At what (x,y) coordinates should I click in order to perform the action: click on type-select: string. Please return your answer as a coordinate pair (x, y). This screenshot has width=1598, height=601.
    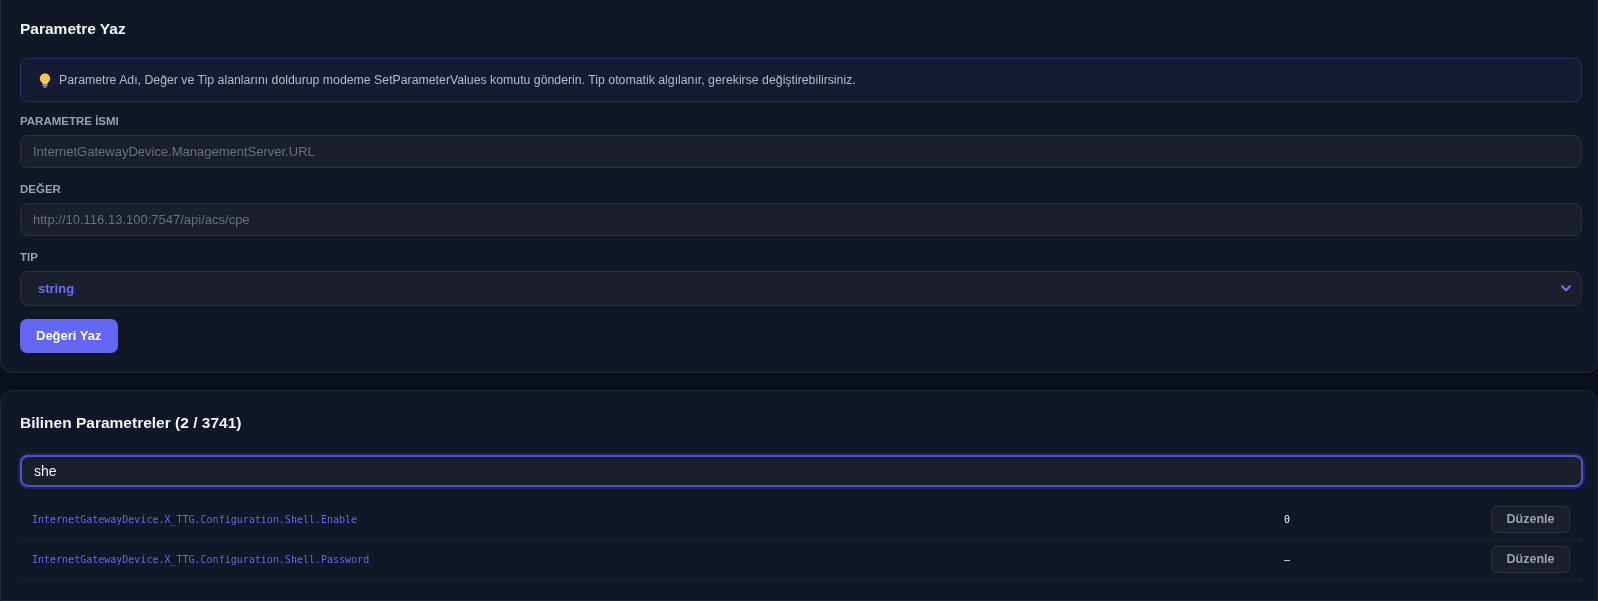
    Looking at the image, I should click on (801, 288).